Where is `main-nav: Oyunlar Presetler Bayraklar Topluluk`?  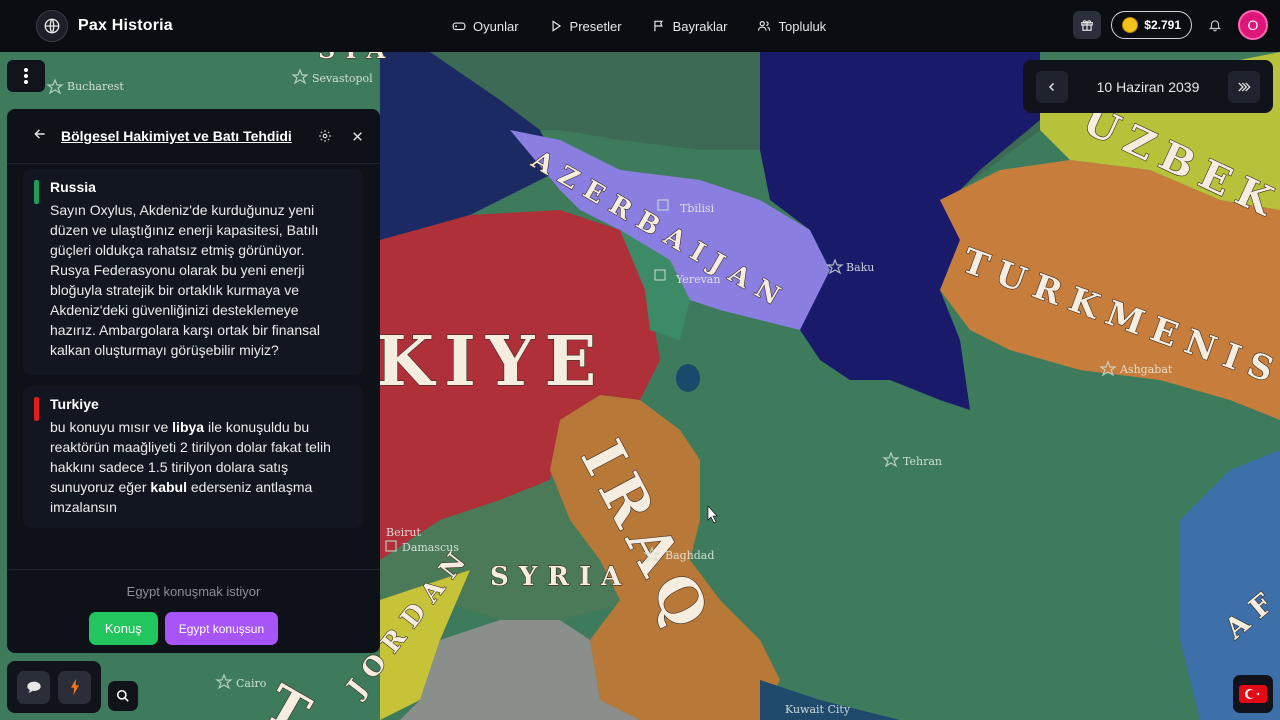
main-nav: Oyunlar Presetler Bayraklar Topluluk is located at coordinates (639, 26).